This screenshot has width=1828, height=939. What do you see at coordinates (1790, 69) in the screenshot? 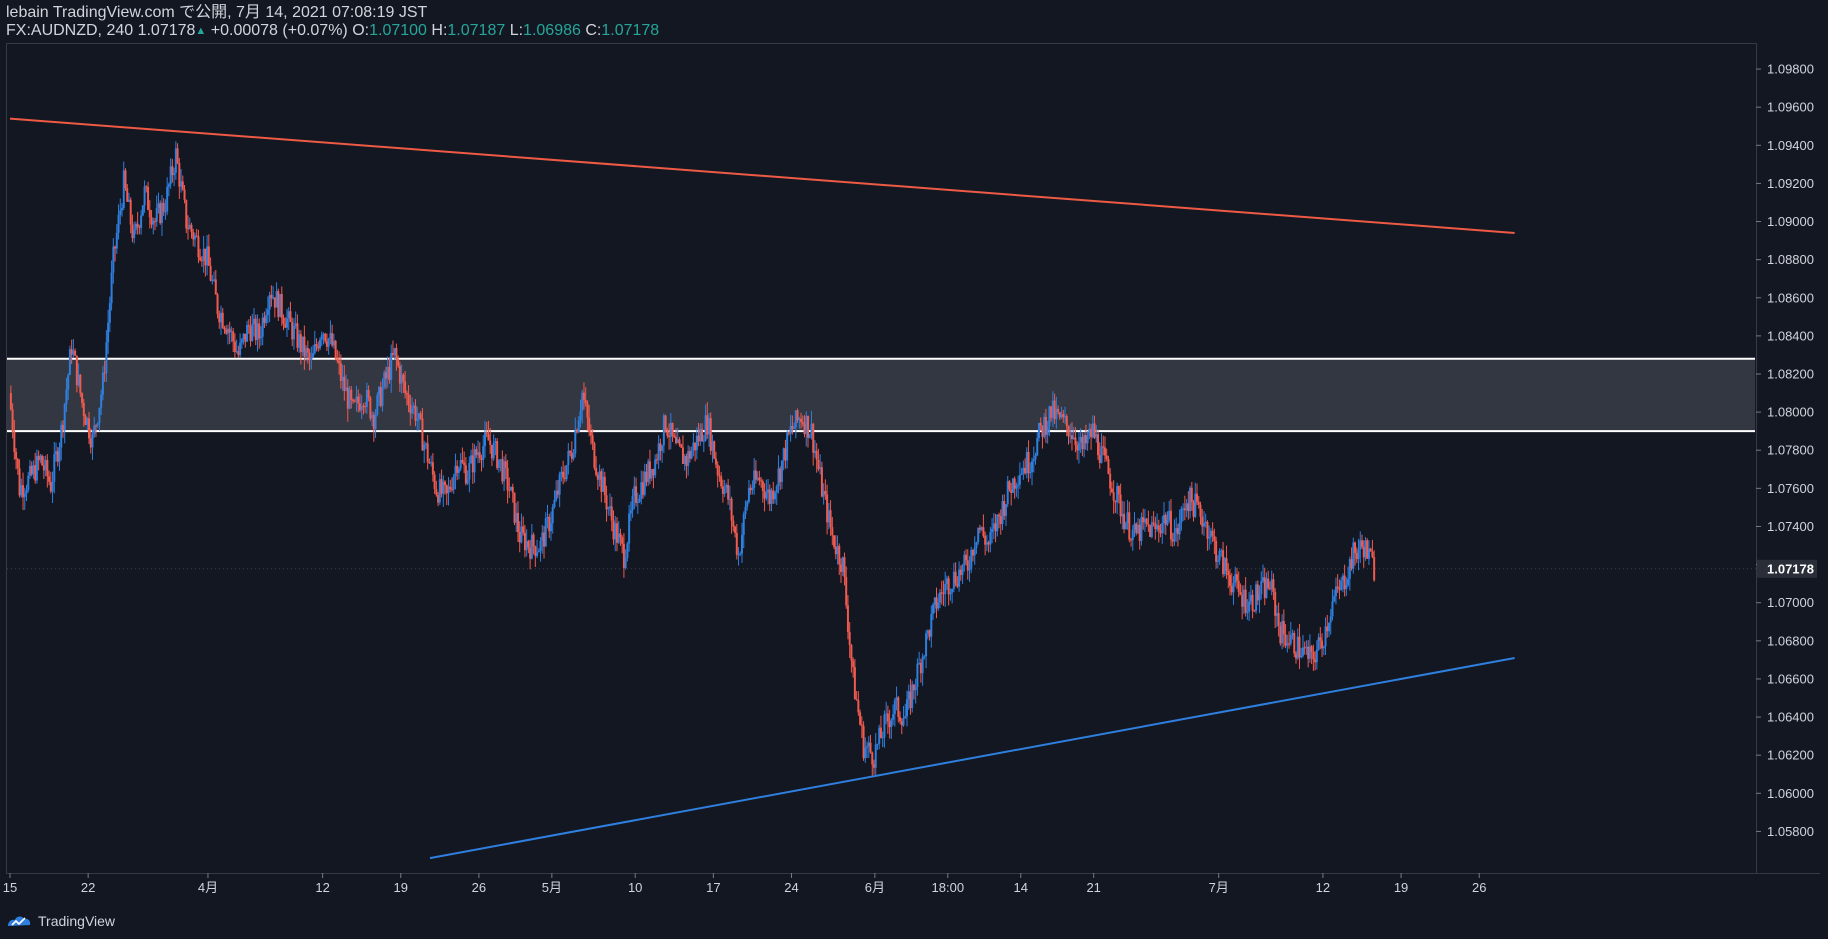
I see `price-tick-label: 1.09800` at bounding box center [1790, 69].